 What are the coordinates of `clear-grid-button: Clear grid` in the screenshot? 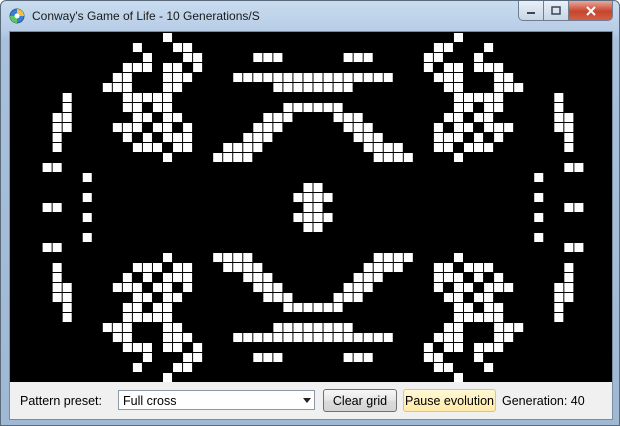 It's located at (360, 400).